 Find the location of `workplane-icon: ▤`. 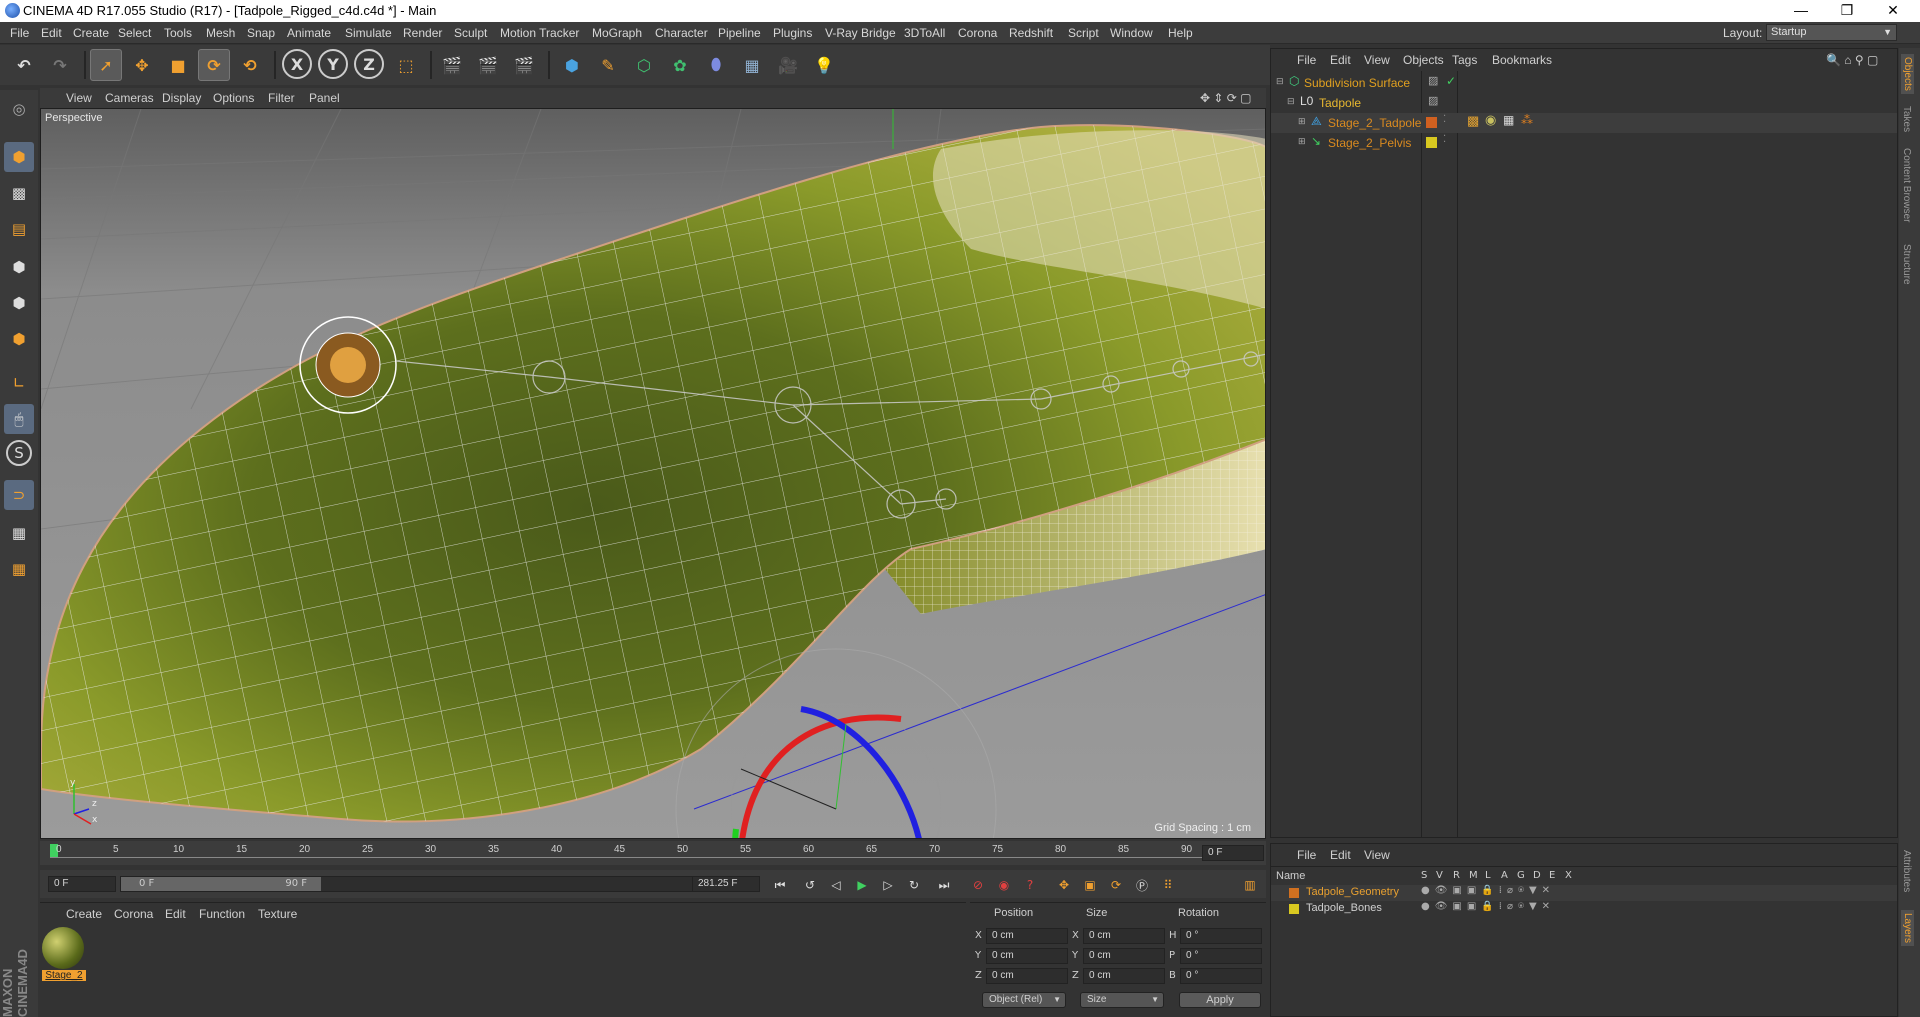

workplane-icon: ▤ is located at coordinates (19, 229).